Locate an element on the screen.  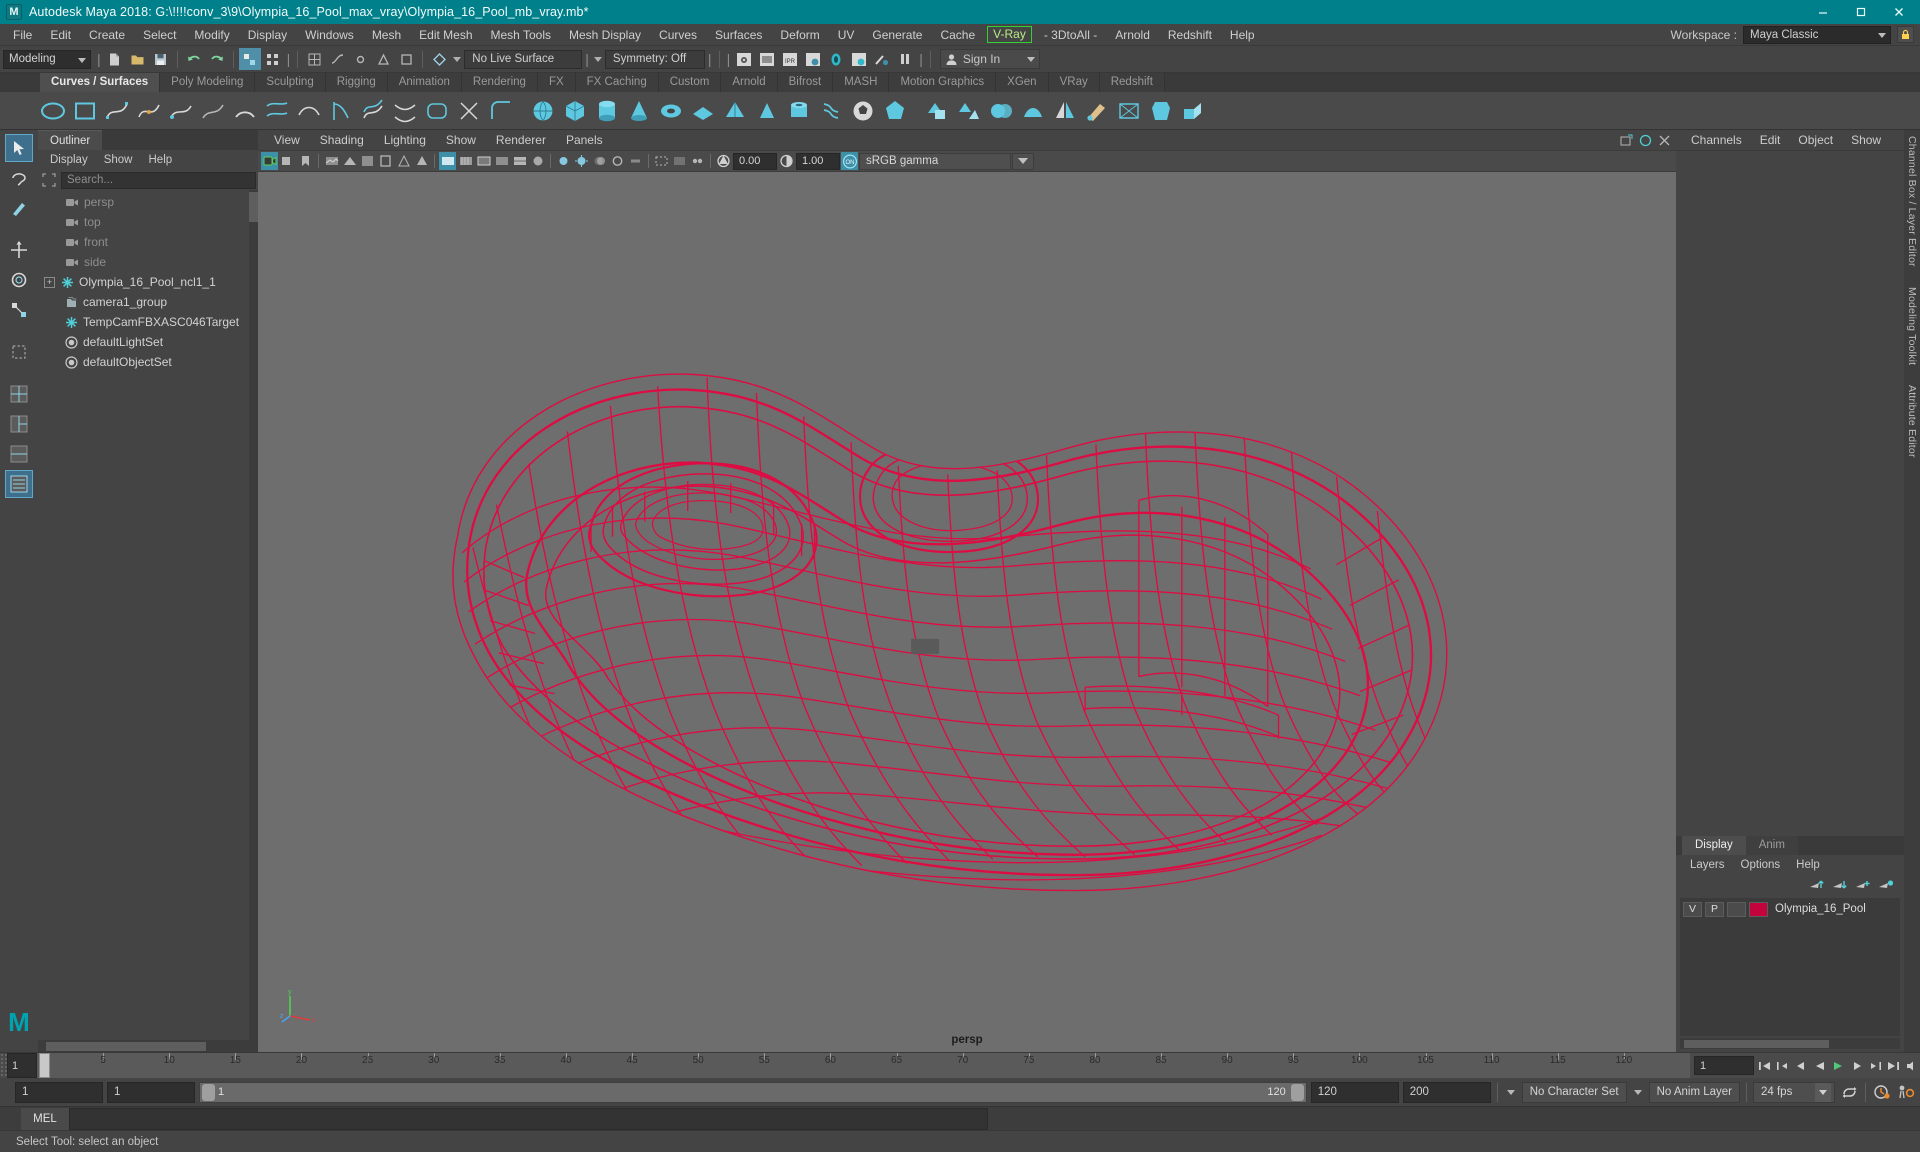
ep-curve-tool-icon is located at coordinates (149, 111).